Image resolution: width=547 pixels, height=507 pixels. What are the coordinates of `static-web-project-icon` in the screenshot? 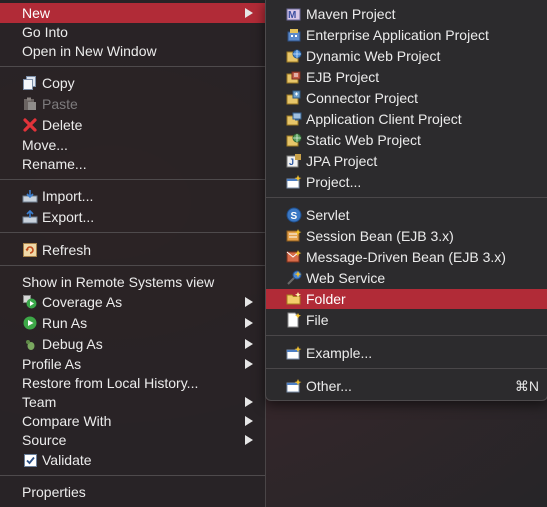 It's located at (294, 140).